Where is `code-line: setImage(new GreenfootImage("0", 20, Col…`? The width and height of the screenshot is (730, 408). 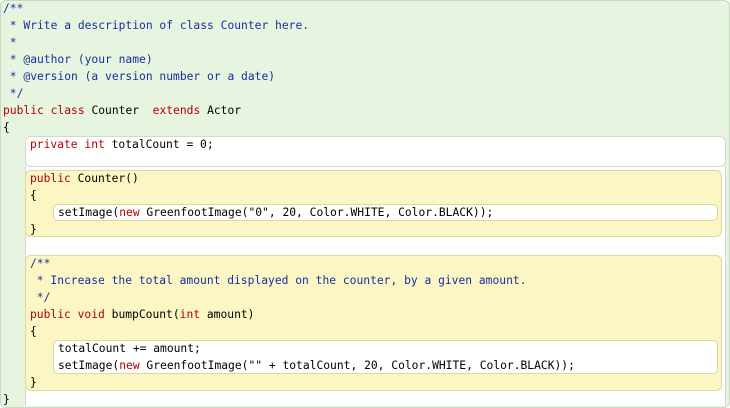
code-line: setImage(new GreenfootImage("0", 20, Col… is located at coordinates (275, 212).